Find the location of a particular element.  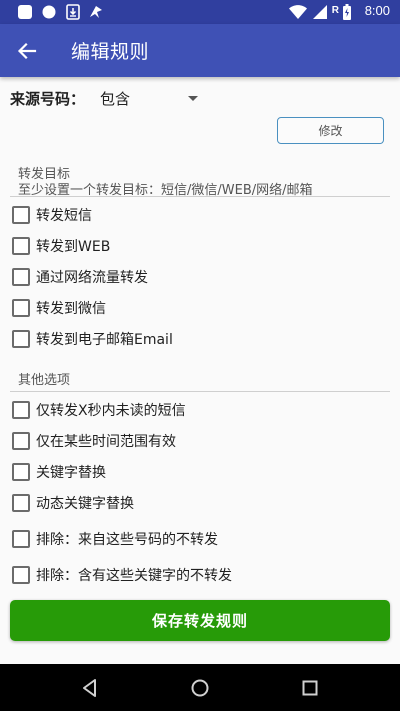

battery-icon is located at coordinates (347, 12).